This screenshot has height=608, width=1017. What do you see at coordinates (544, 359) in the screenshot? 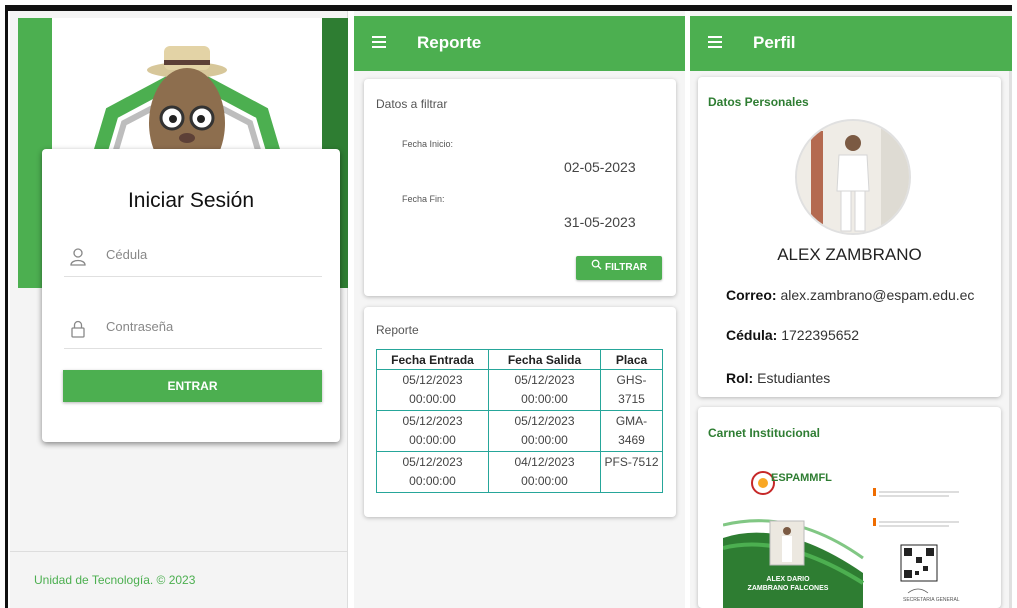
I see `col-fecha-salida: Fecha Salida` at bounding box center [544, 359].